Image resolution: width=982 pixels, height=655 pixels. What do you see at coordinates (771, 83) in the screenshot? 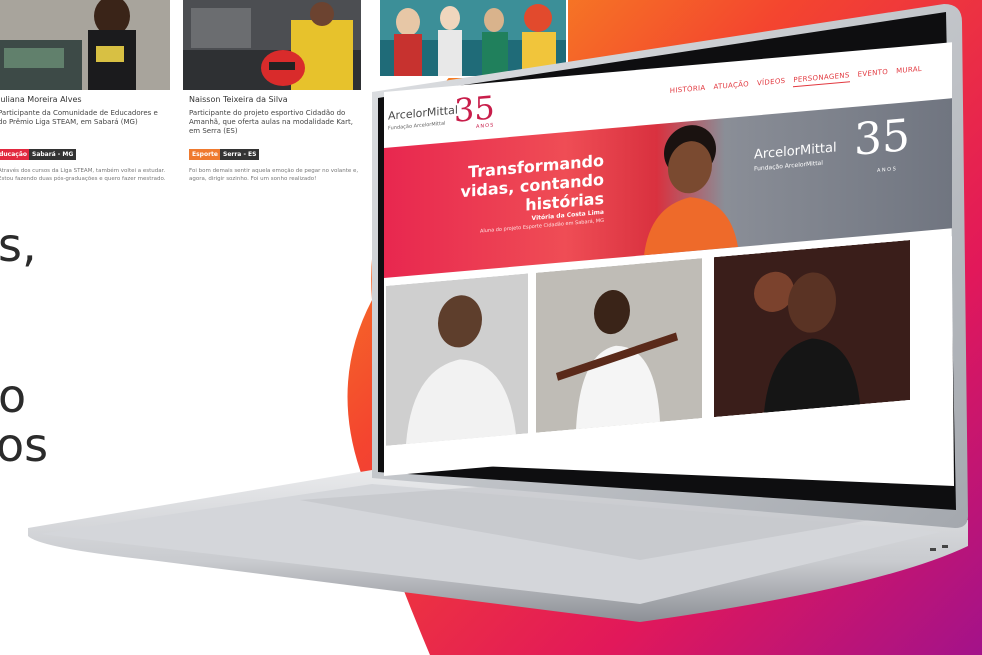
I see `menu-videos: VÍDEOS` at bounding box center [771, 83].